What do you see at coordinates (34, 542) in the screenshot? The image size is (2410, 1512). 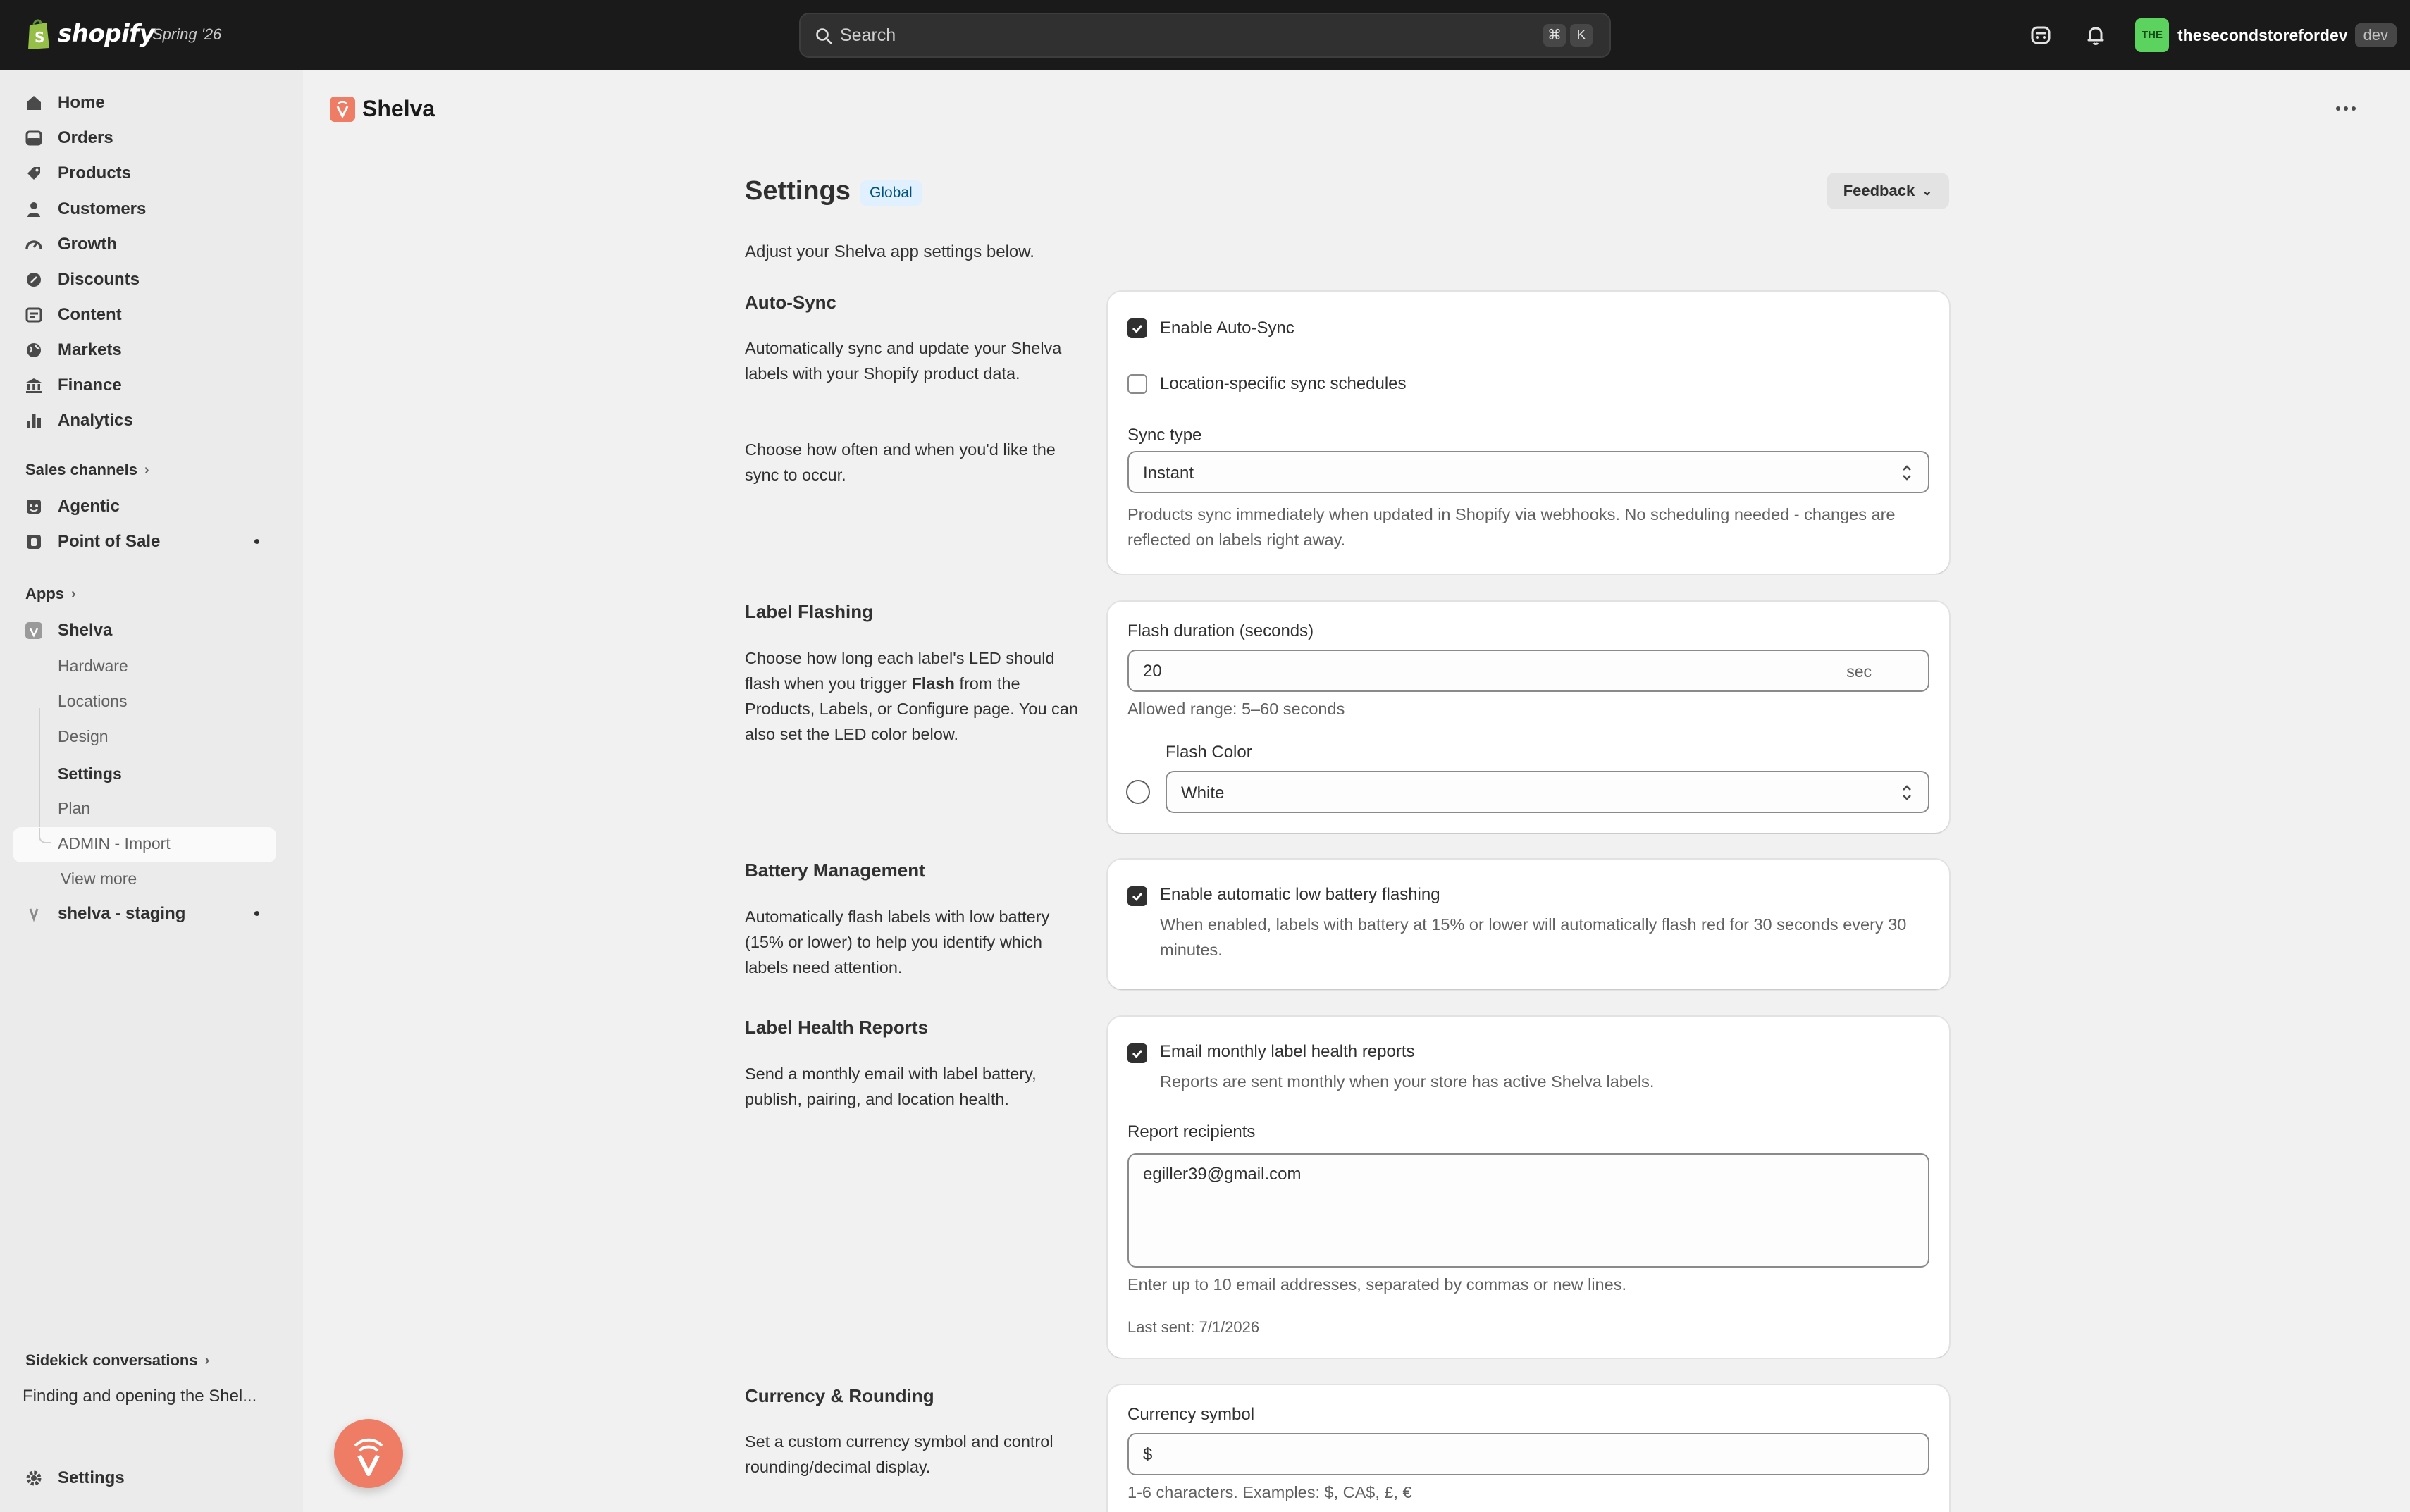 I see `pos-icon` at bounding box center [34, 542].